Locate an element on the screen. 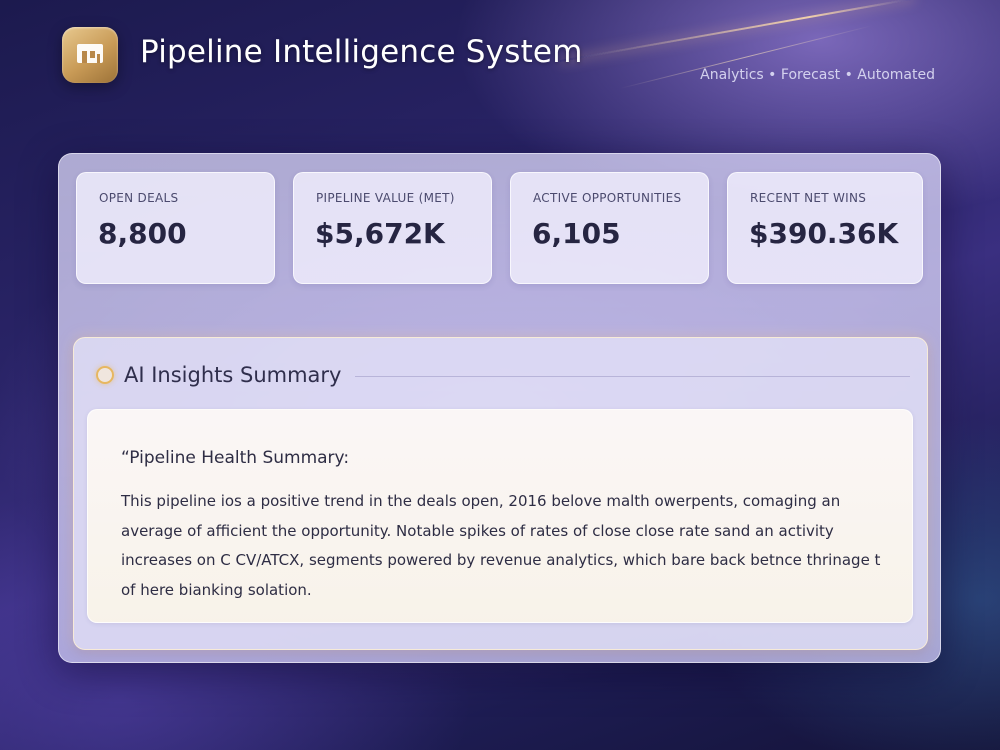 The height and width of the screenshot is (750, 1000). stat-label: ACTIVE OPPORTUNITIES is located at coordinates (607, 198).